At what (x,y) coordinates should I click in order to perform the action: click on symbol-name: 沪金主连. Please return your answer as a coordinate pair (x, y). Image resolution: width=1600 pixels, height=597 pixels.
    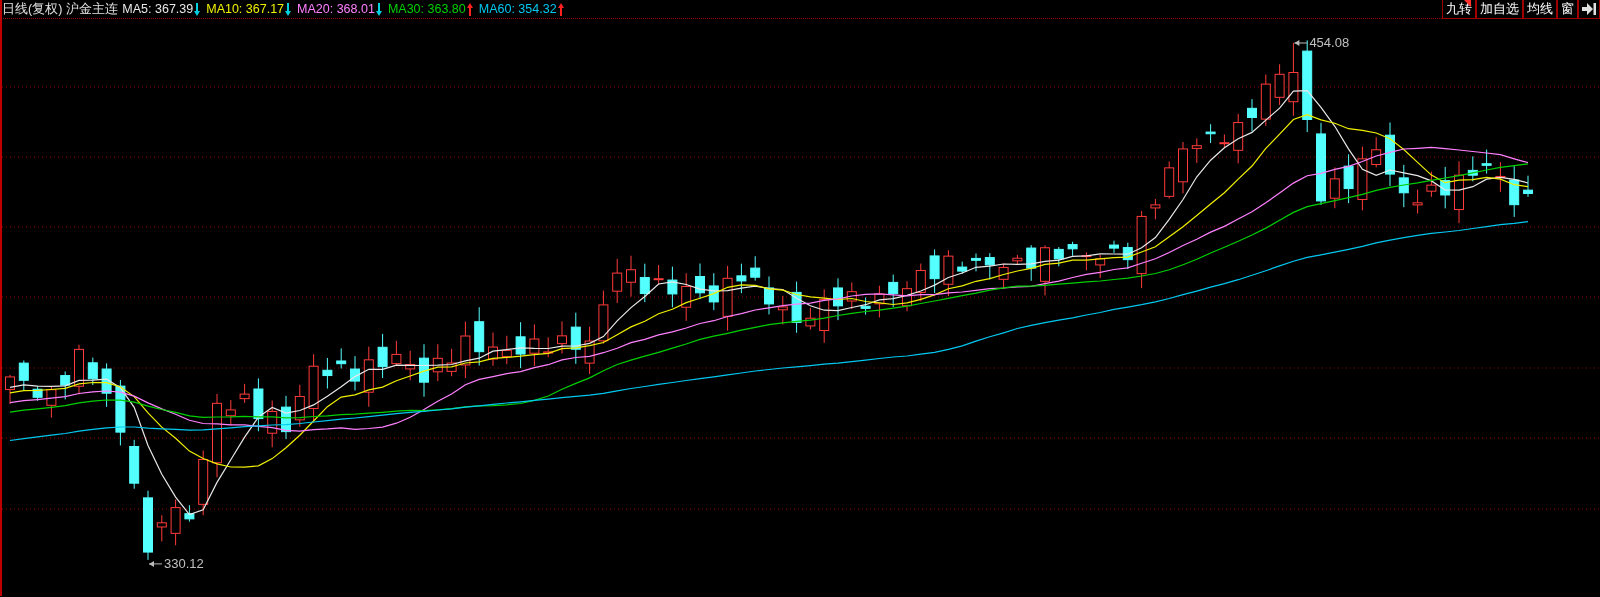
    Looking at the image, I should click on (92, 9).